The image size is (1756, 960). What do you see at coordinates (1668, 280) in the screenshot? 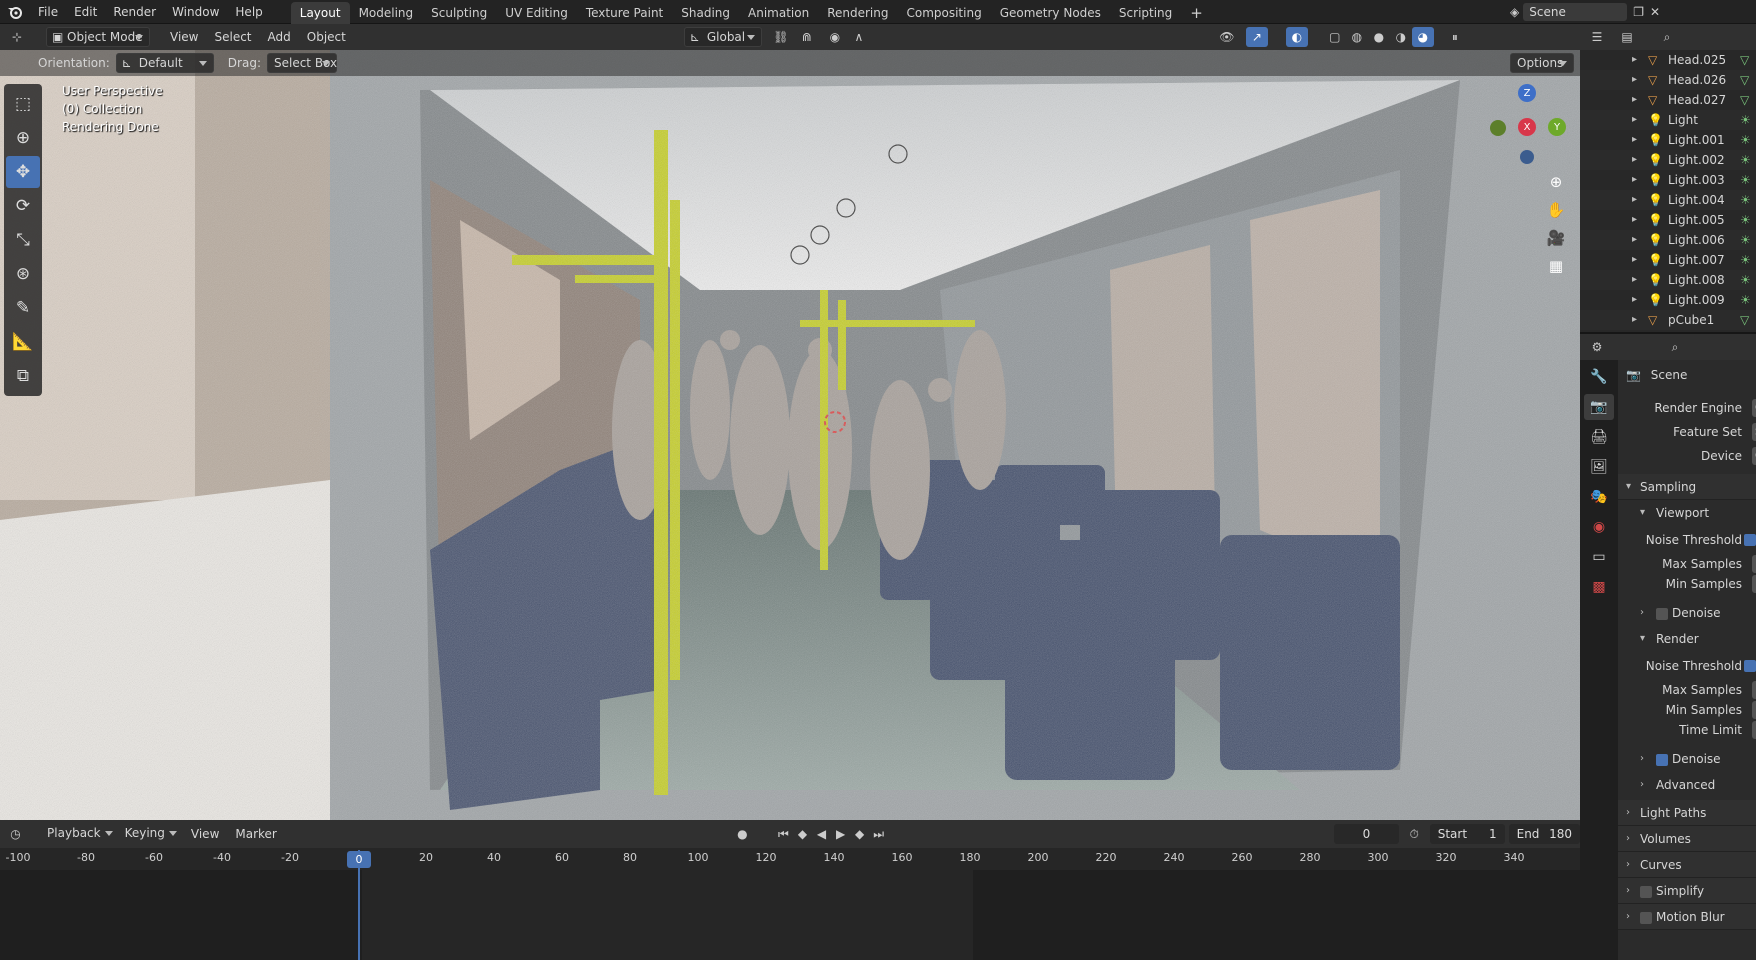
I see `outliner-item: ▸ 💡 Light.008 ☀` at bounding box center [1668, 280].